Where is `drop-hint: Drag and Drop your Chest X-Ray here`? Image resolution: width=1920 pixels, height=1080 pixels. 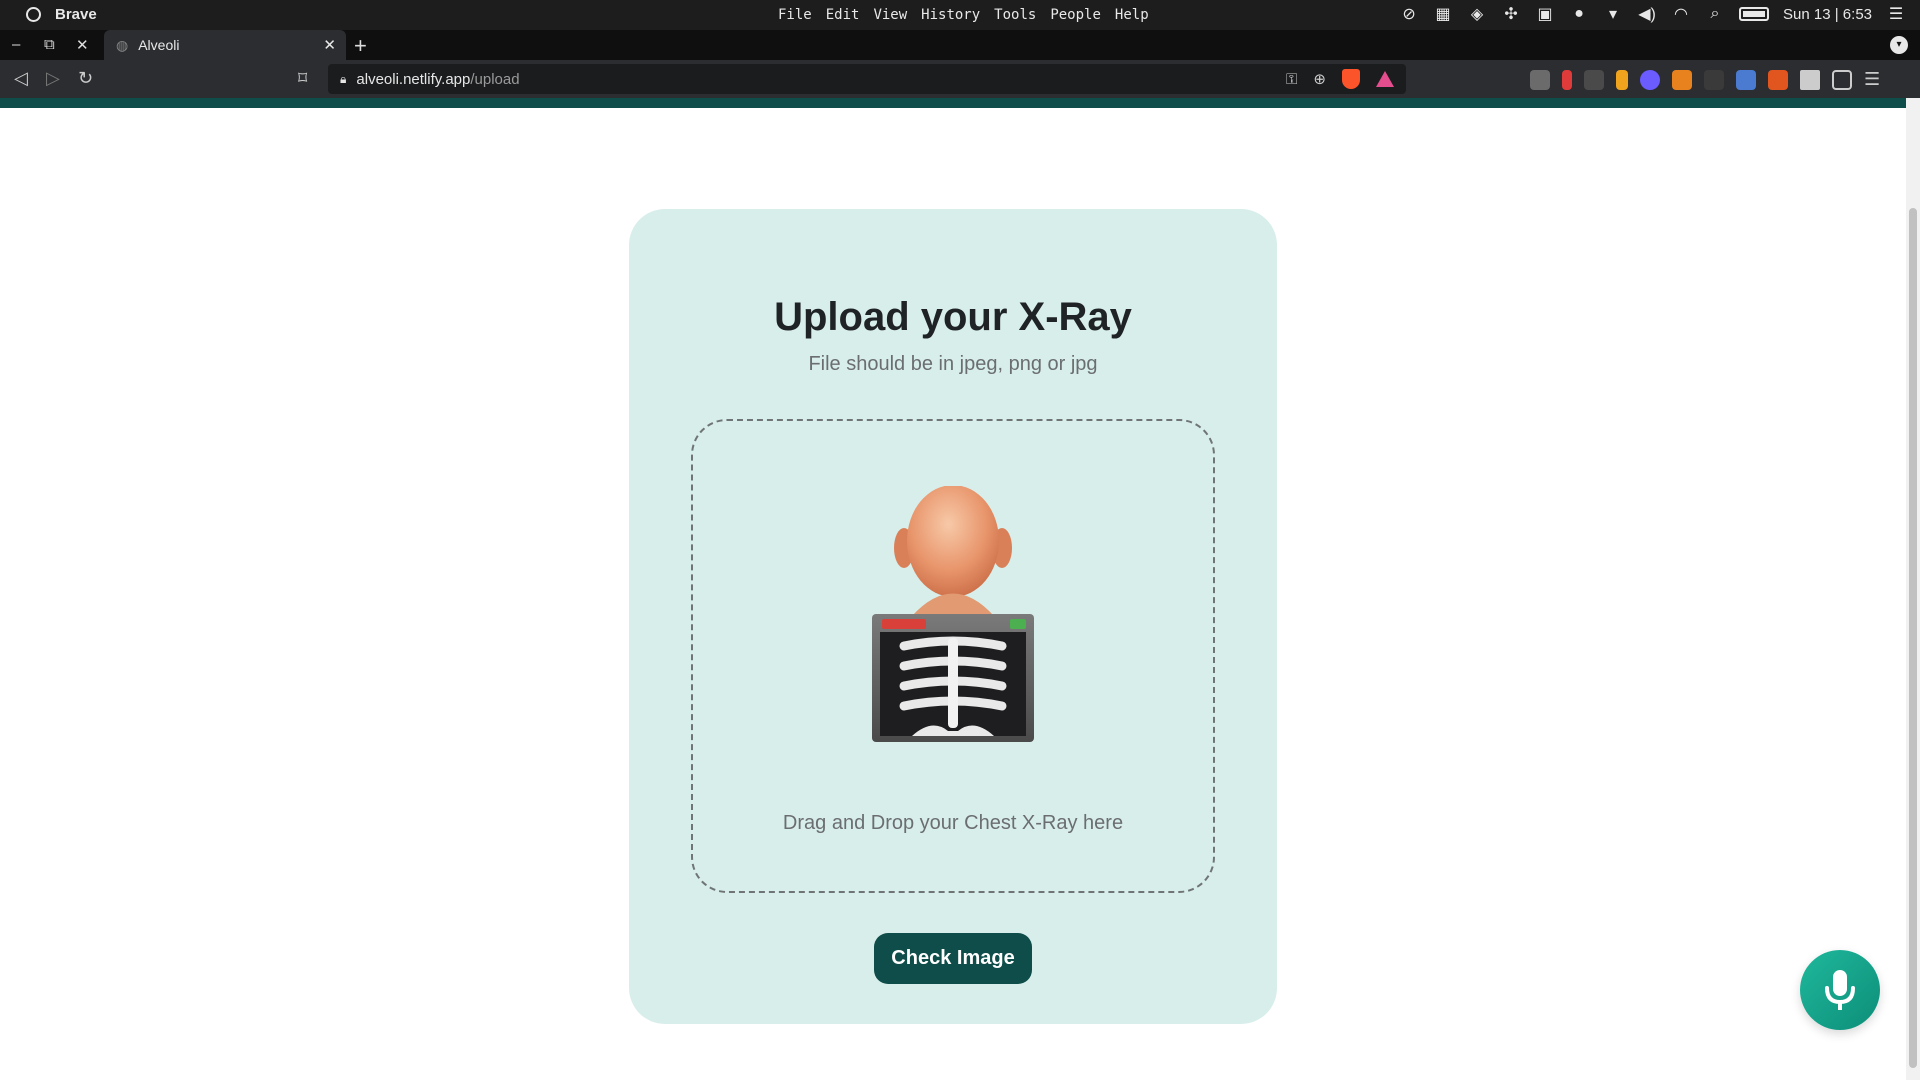 drop-hint: Drag and Drop your Chest X-Ray here is located at coordinates (953, 823).